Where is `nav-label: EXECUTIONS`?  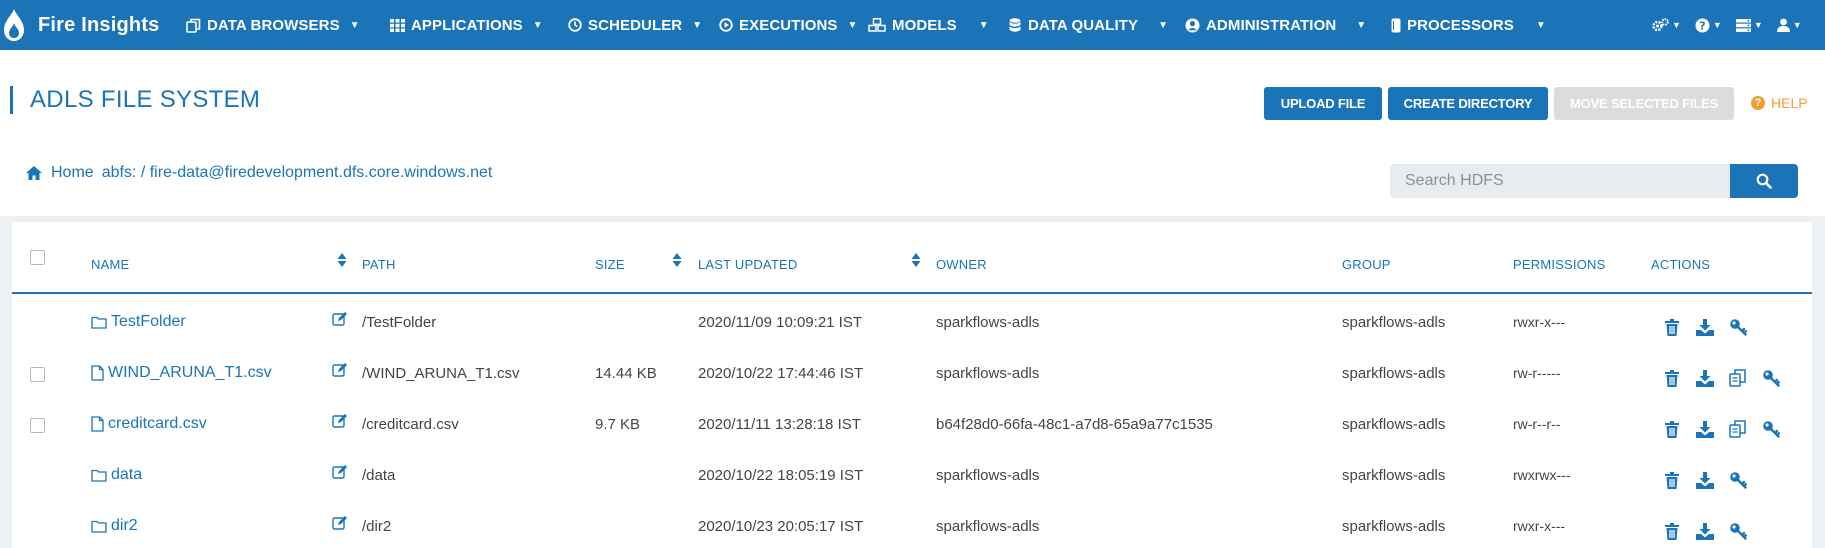 nav-label: EXECUTIONS is located at coordinates (788, 25).